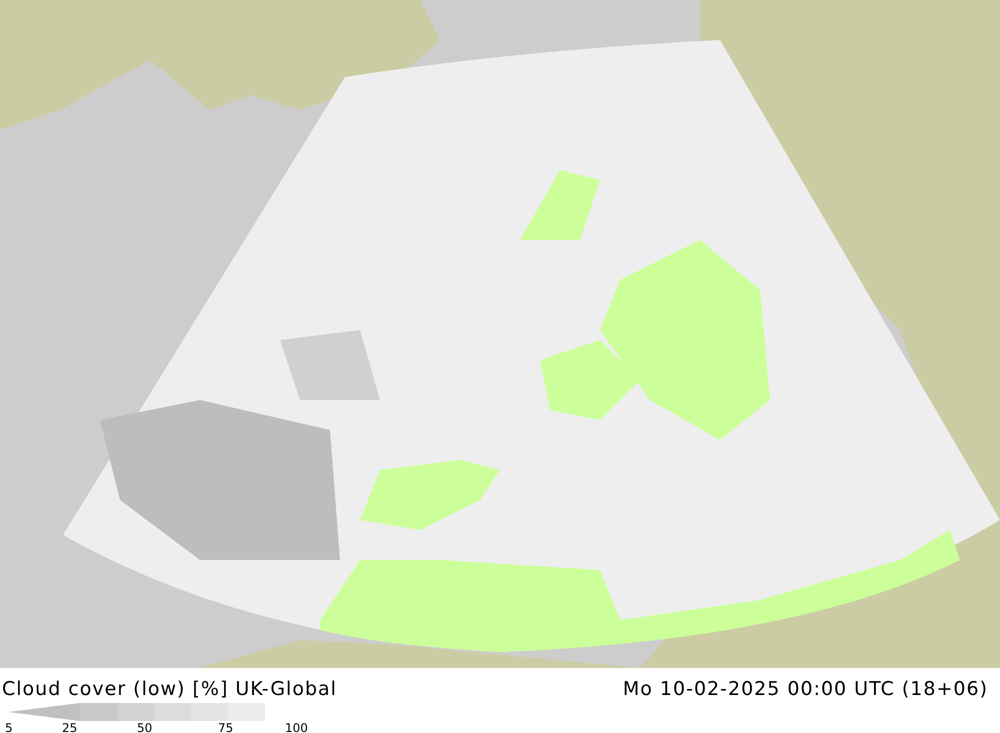 This screenshot has width=1000, height=733. What do you see at coordinates (9, 727) in the screenshot?
I see `legend-tick-label: 5` at bounding box center [9, 727].